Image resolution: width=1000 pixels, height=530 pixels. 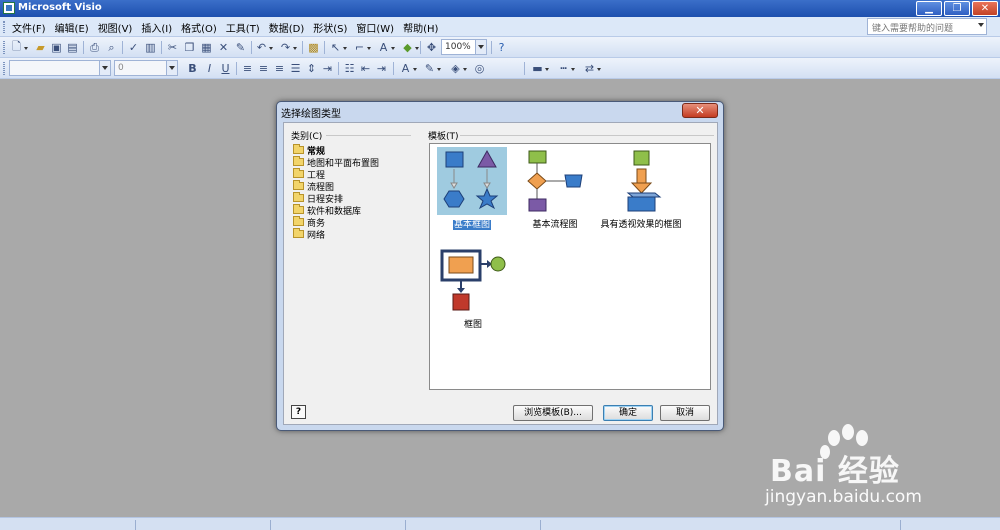 What do you see at coordinates (94, 47) in the screenshot?
I see `print-icon: ⎙` at bounding box center [94, 47].